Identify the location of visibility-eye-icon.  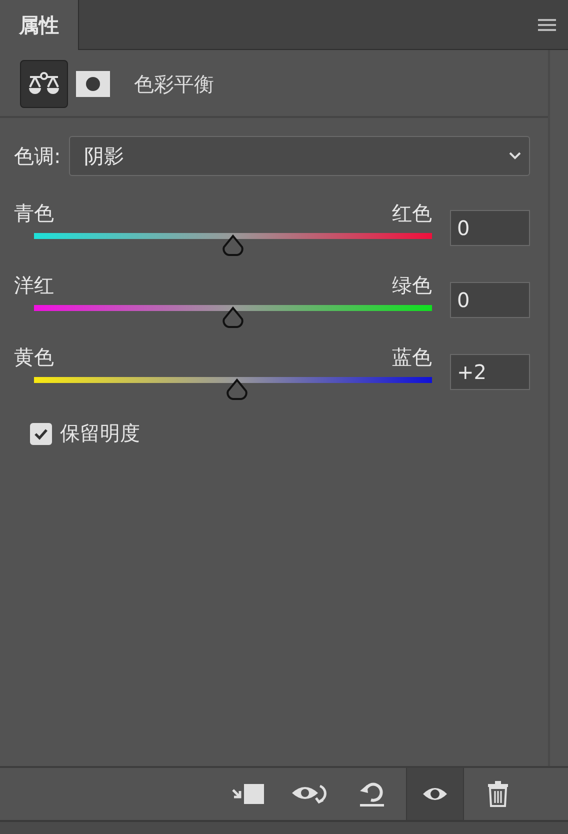
(435, 794).